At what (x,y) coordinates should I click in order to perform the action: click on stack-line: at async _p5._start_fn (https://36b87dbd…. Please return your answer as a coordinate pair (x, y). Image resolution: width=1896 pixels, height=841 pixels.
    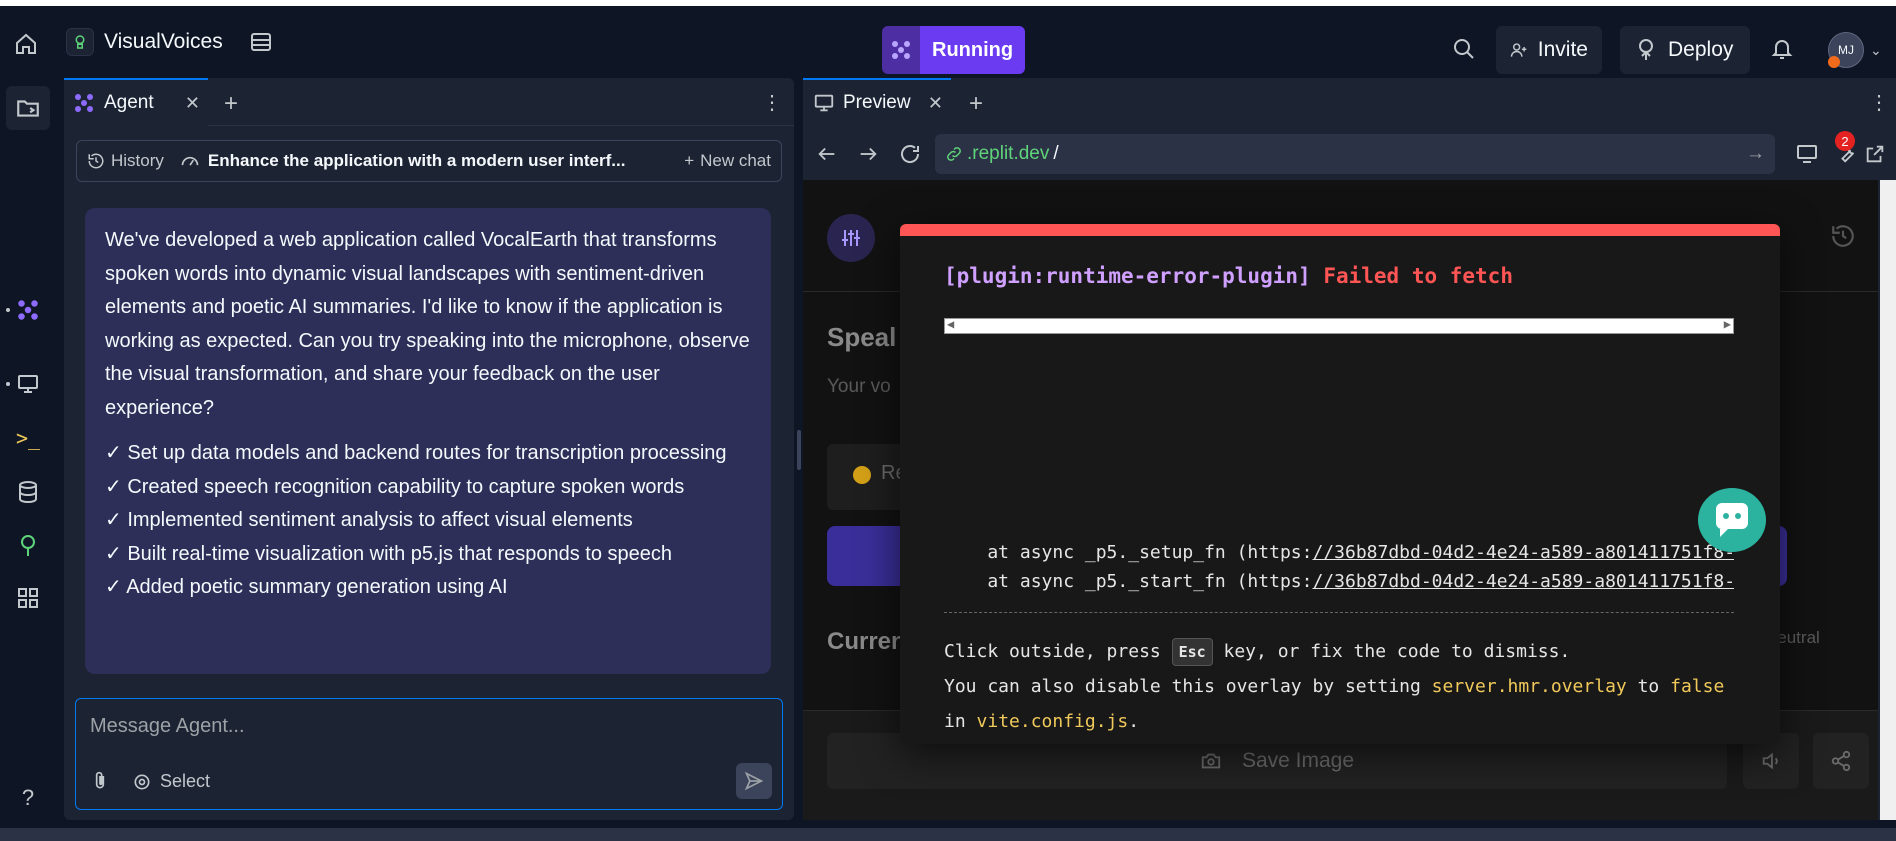
    Looking at the image, I should click on (1339, 581).